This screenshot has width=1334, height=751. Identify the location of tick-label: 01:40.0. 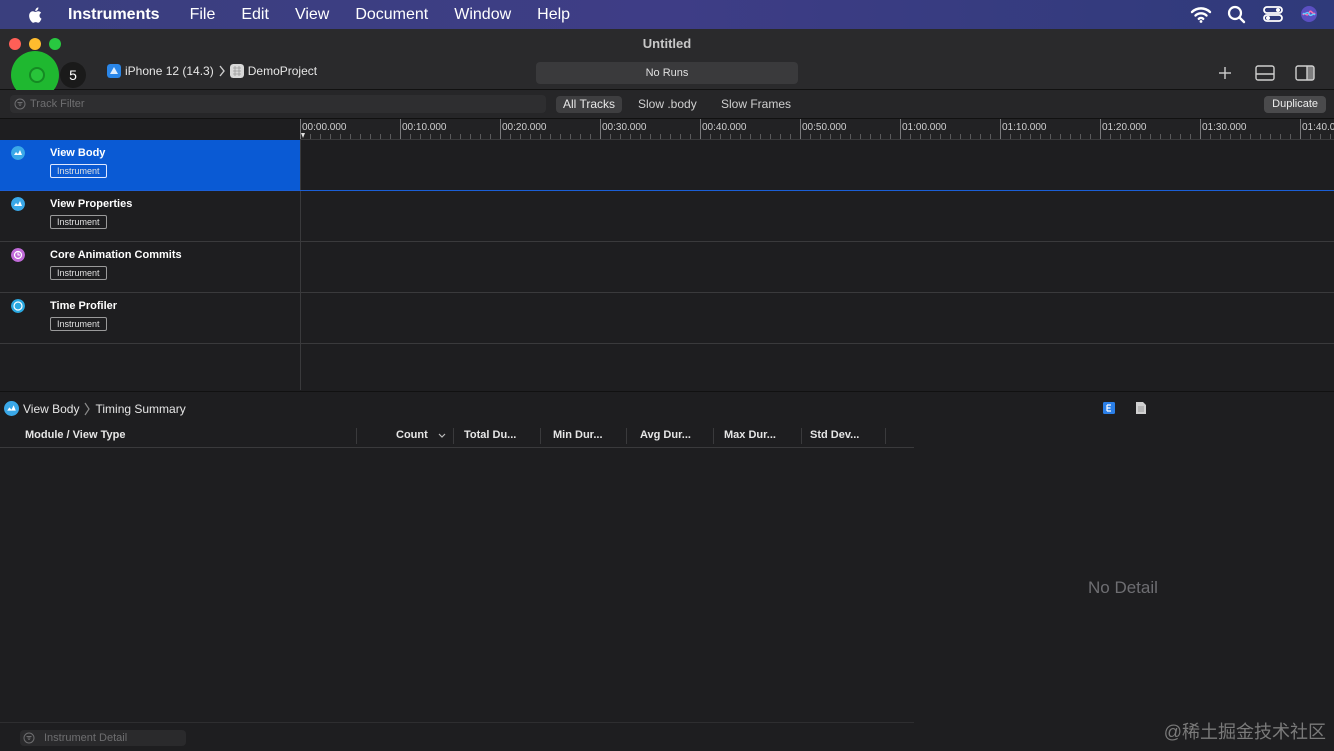
(1318, 127).